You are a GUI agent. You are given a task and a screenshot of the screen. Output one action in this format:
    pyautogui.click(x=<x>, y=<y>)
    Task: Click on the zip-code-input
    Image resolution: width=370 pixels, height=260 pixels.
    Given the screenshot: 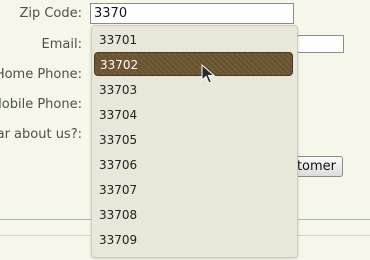 What is the action you would take?
    pyautogui.click(x=192, y=13)
    